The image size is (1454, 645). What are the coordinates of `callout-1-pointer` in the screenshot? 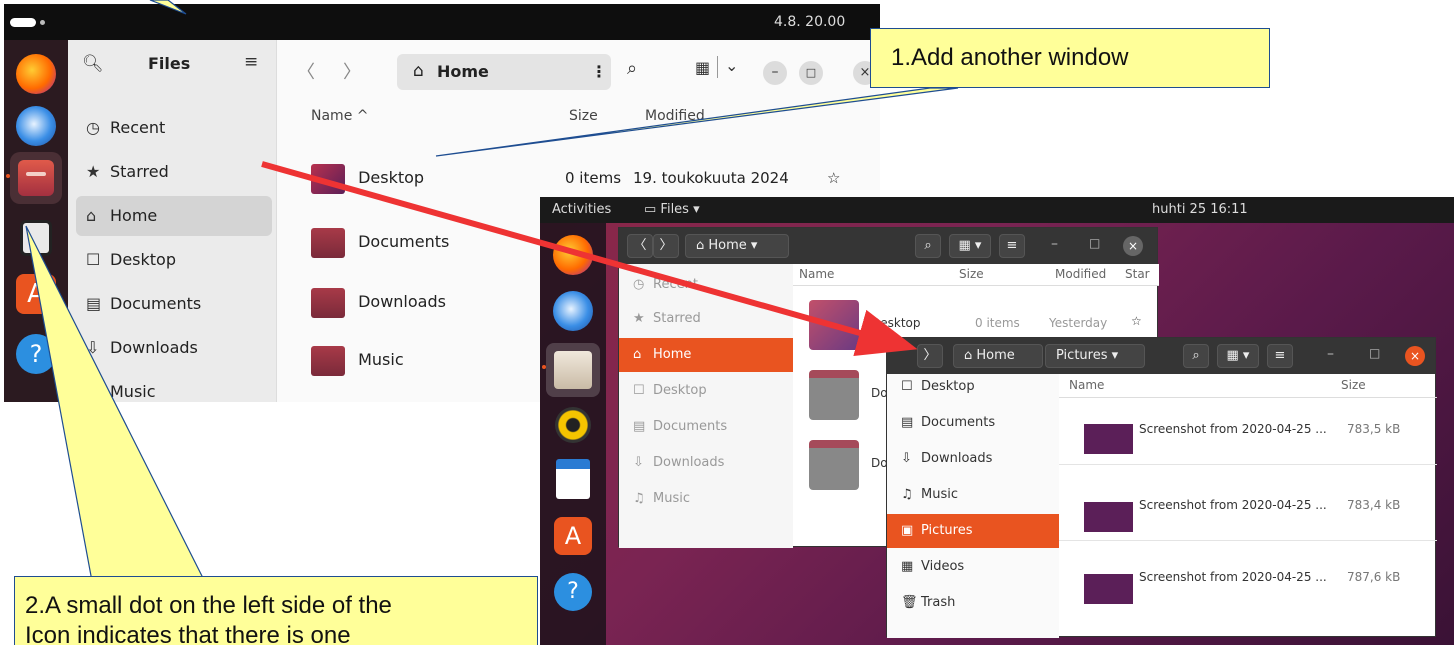 It's located at (697, 122).